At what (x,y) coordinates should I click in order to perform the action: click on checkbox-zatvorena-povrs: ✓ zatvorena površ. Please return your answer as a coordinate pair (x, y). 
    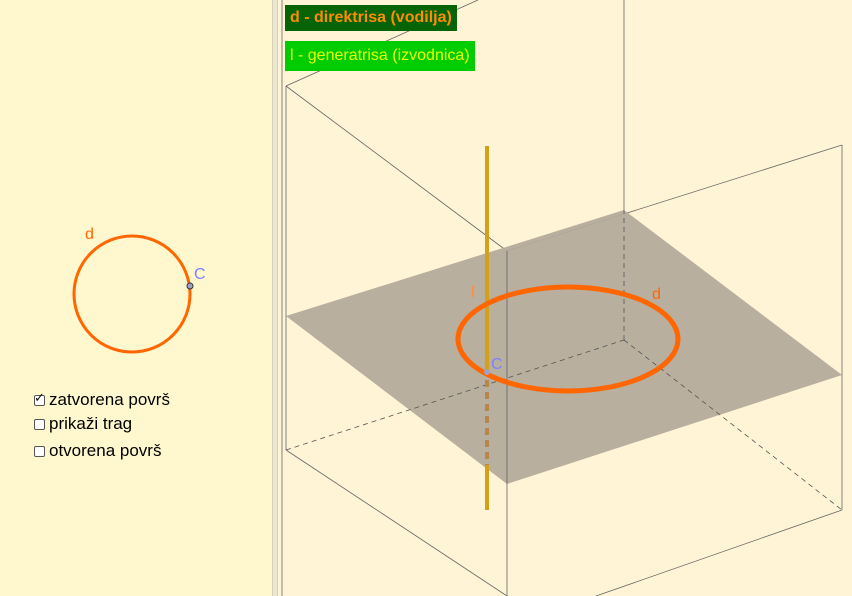
    Looking at the image, I should click on (102, 400).